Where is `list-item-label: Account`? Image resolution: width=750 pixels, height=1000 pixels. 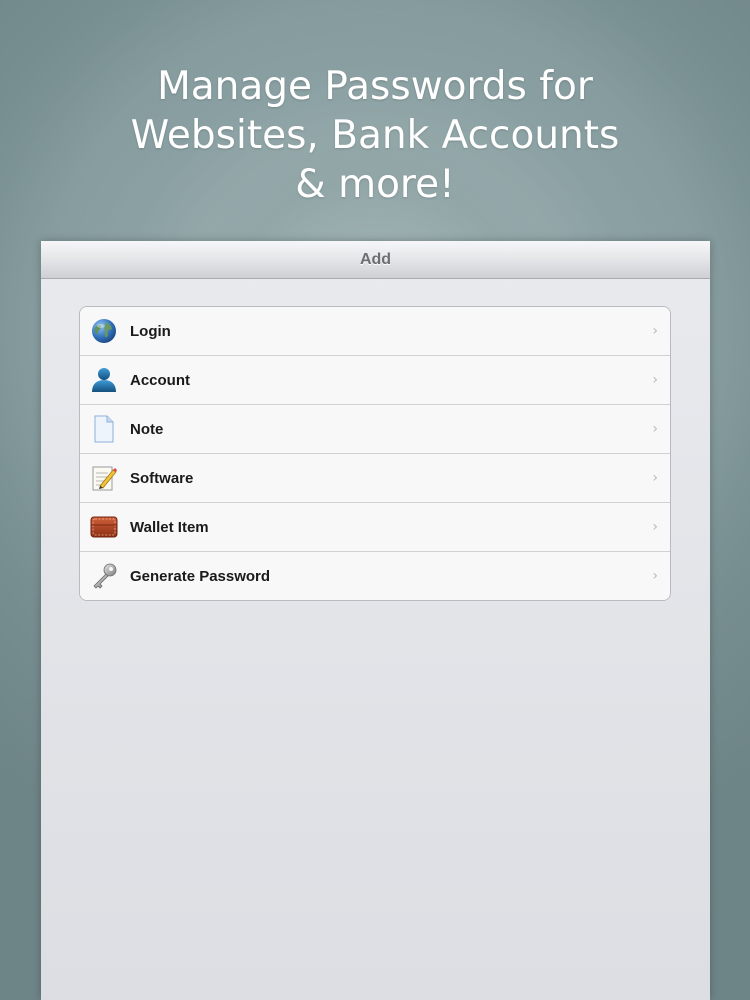 list-item-label: Account is located at coordinates (160, 380).